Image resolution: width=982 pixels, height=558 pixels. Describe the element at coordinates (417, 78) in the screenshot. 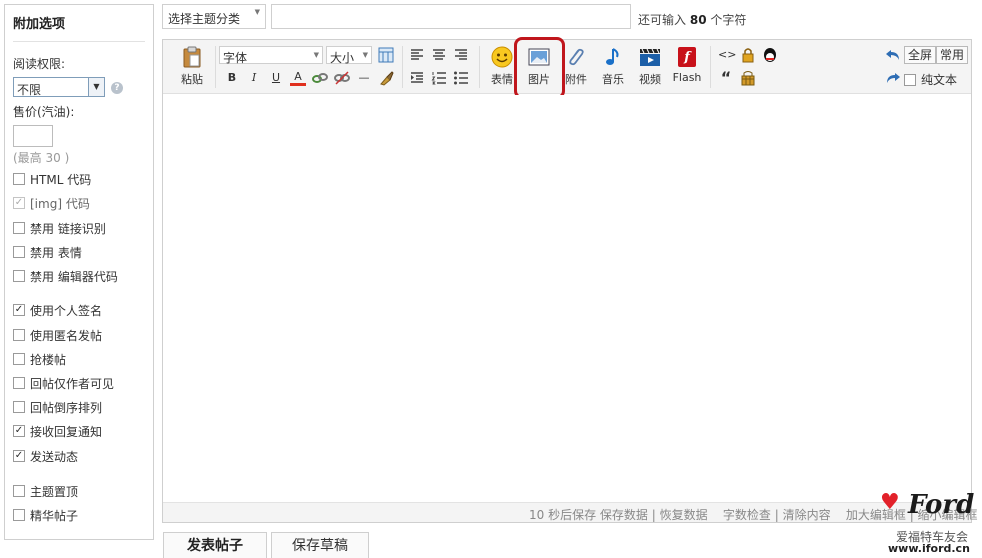

I see `indent-button` at that location.